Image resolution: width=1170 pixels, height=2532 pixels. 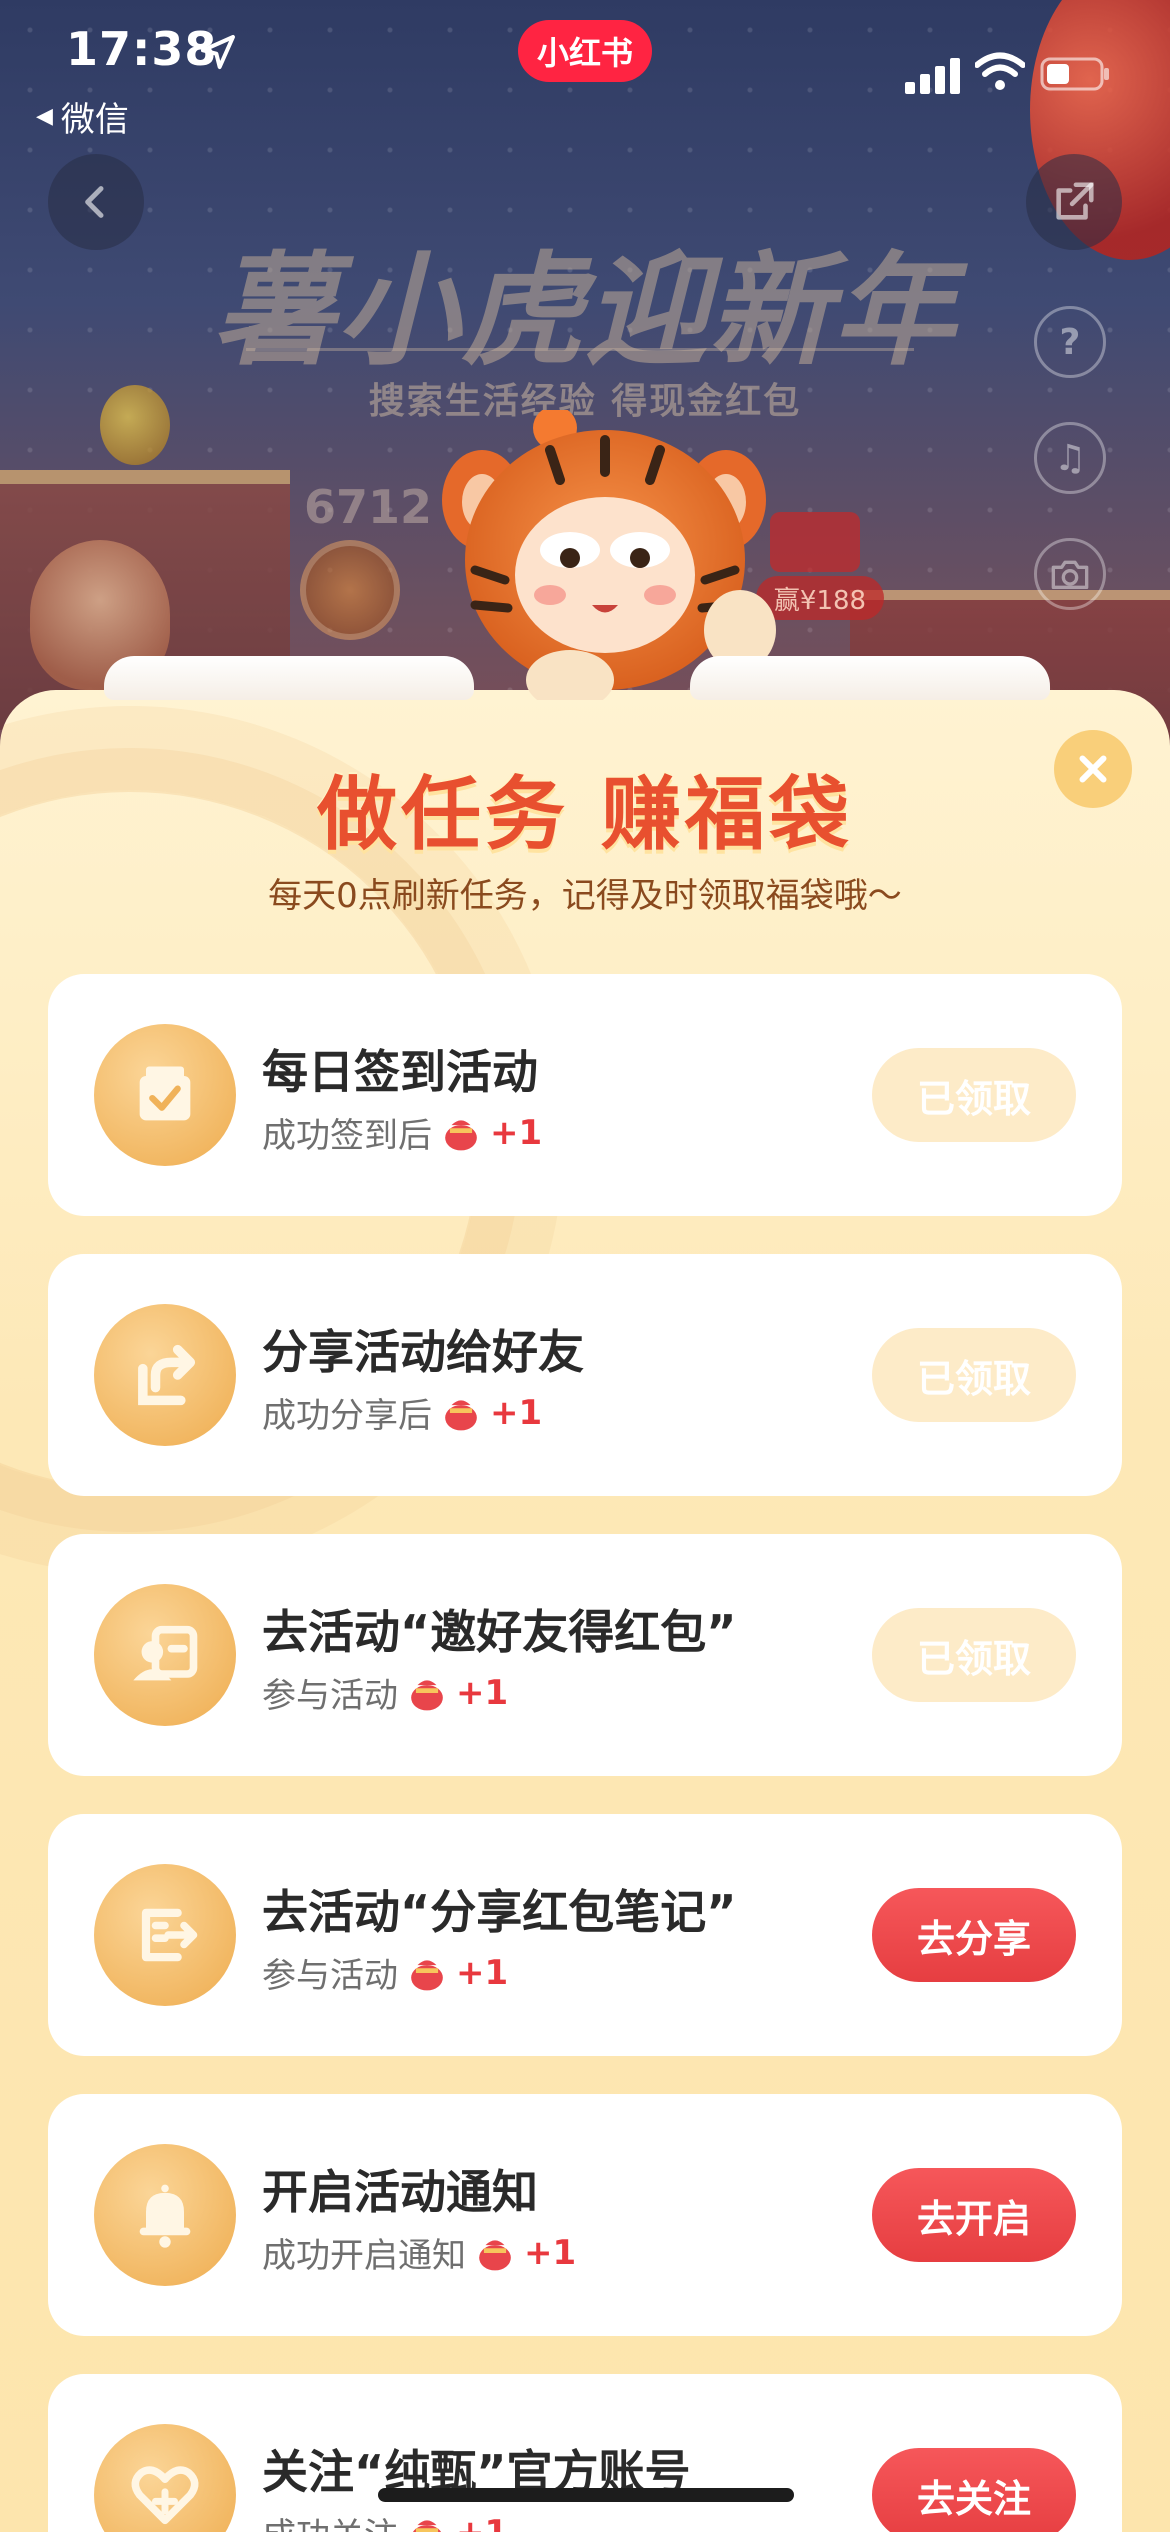 What do you see at coordinates (165, 1655) in the screenshot?
I see `invite-friend-icon` at bounding box center [165, 1655].